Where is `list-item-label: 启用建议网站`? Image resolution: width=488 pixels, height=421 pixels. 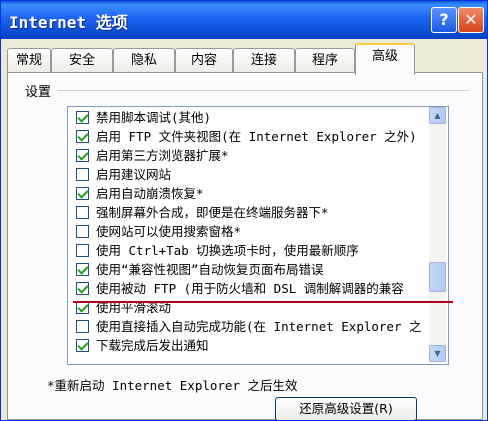
list-item-label: 启用建议网站 is located at coordinates (134, 174).